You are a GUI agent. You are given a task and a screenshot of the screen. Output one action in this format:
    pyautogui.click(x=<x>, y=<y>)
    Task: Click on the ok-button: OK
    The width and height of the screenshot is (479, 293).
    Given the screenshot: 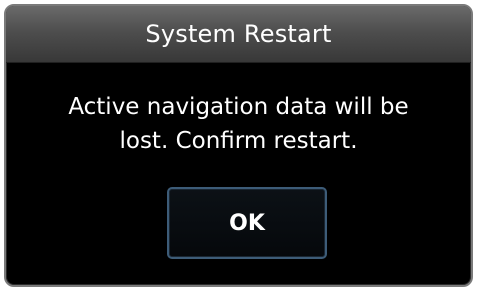 What is the action you would take?
    pyautogui.click(x=247, y=223)
    